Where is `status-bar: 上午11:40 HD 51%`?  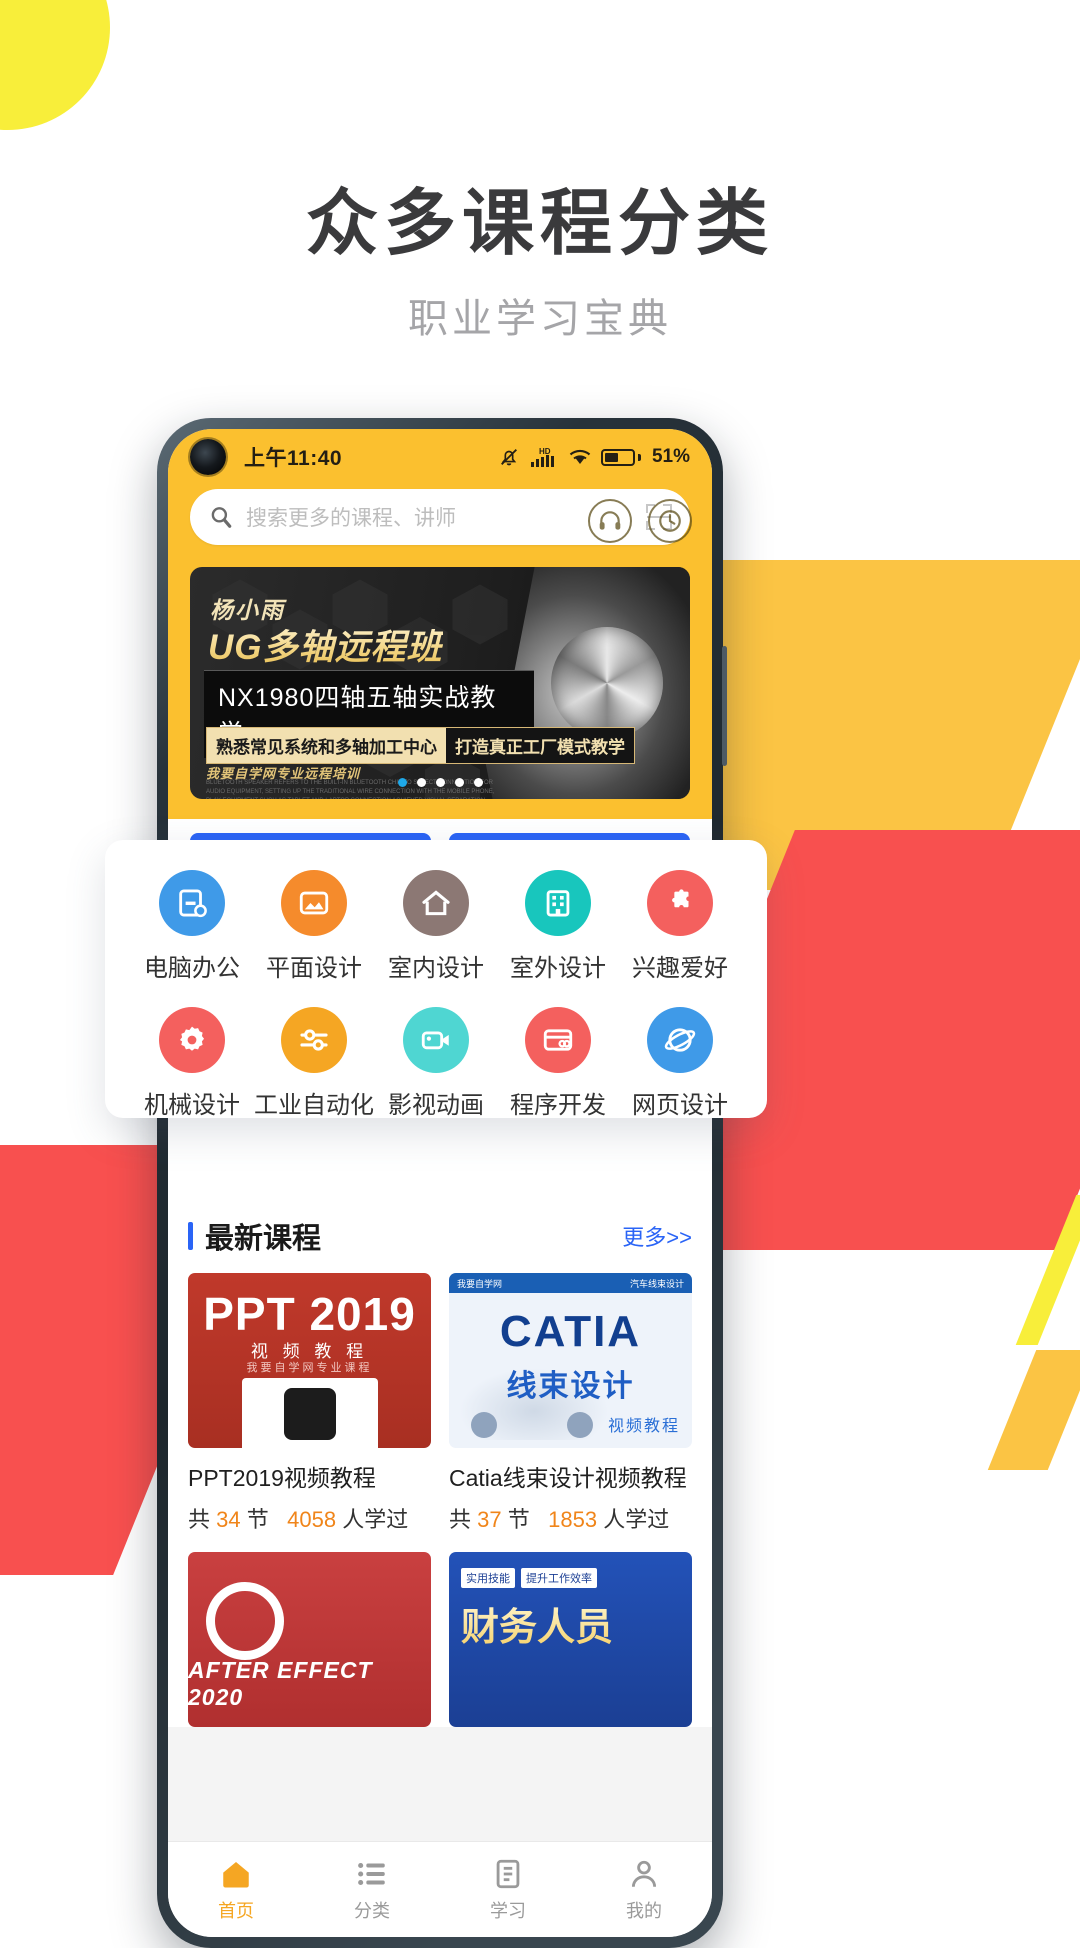 status-bar: 上午11:40 HD 51% is located at coordinates (440, 457).